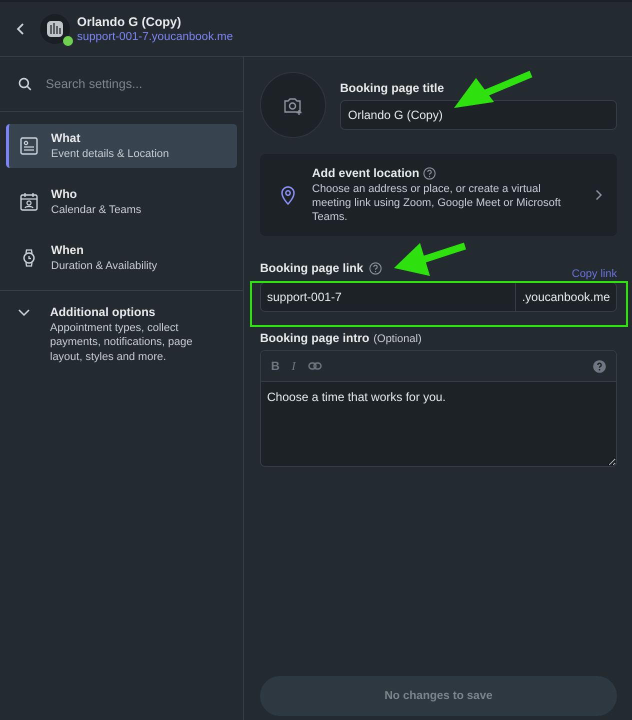 Image resolution: width=632 pixels, height=720 pixels. What do you see at coordinates (104, 266) in the screenshot?
I see `nav-subtitle: Duration & Availability` at bounding box center [104, 266].